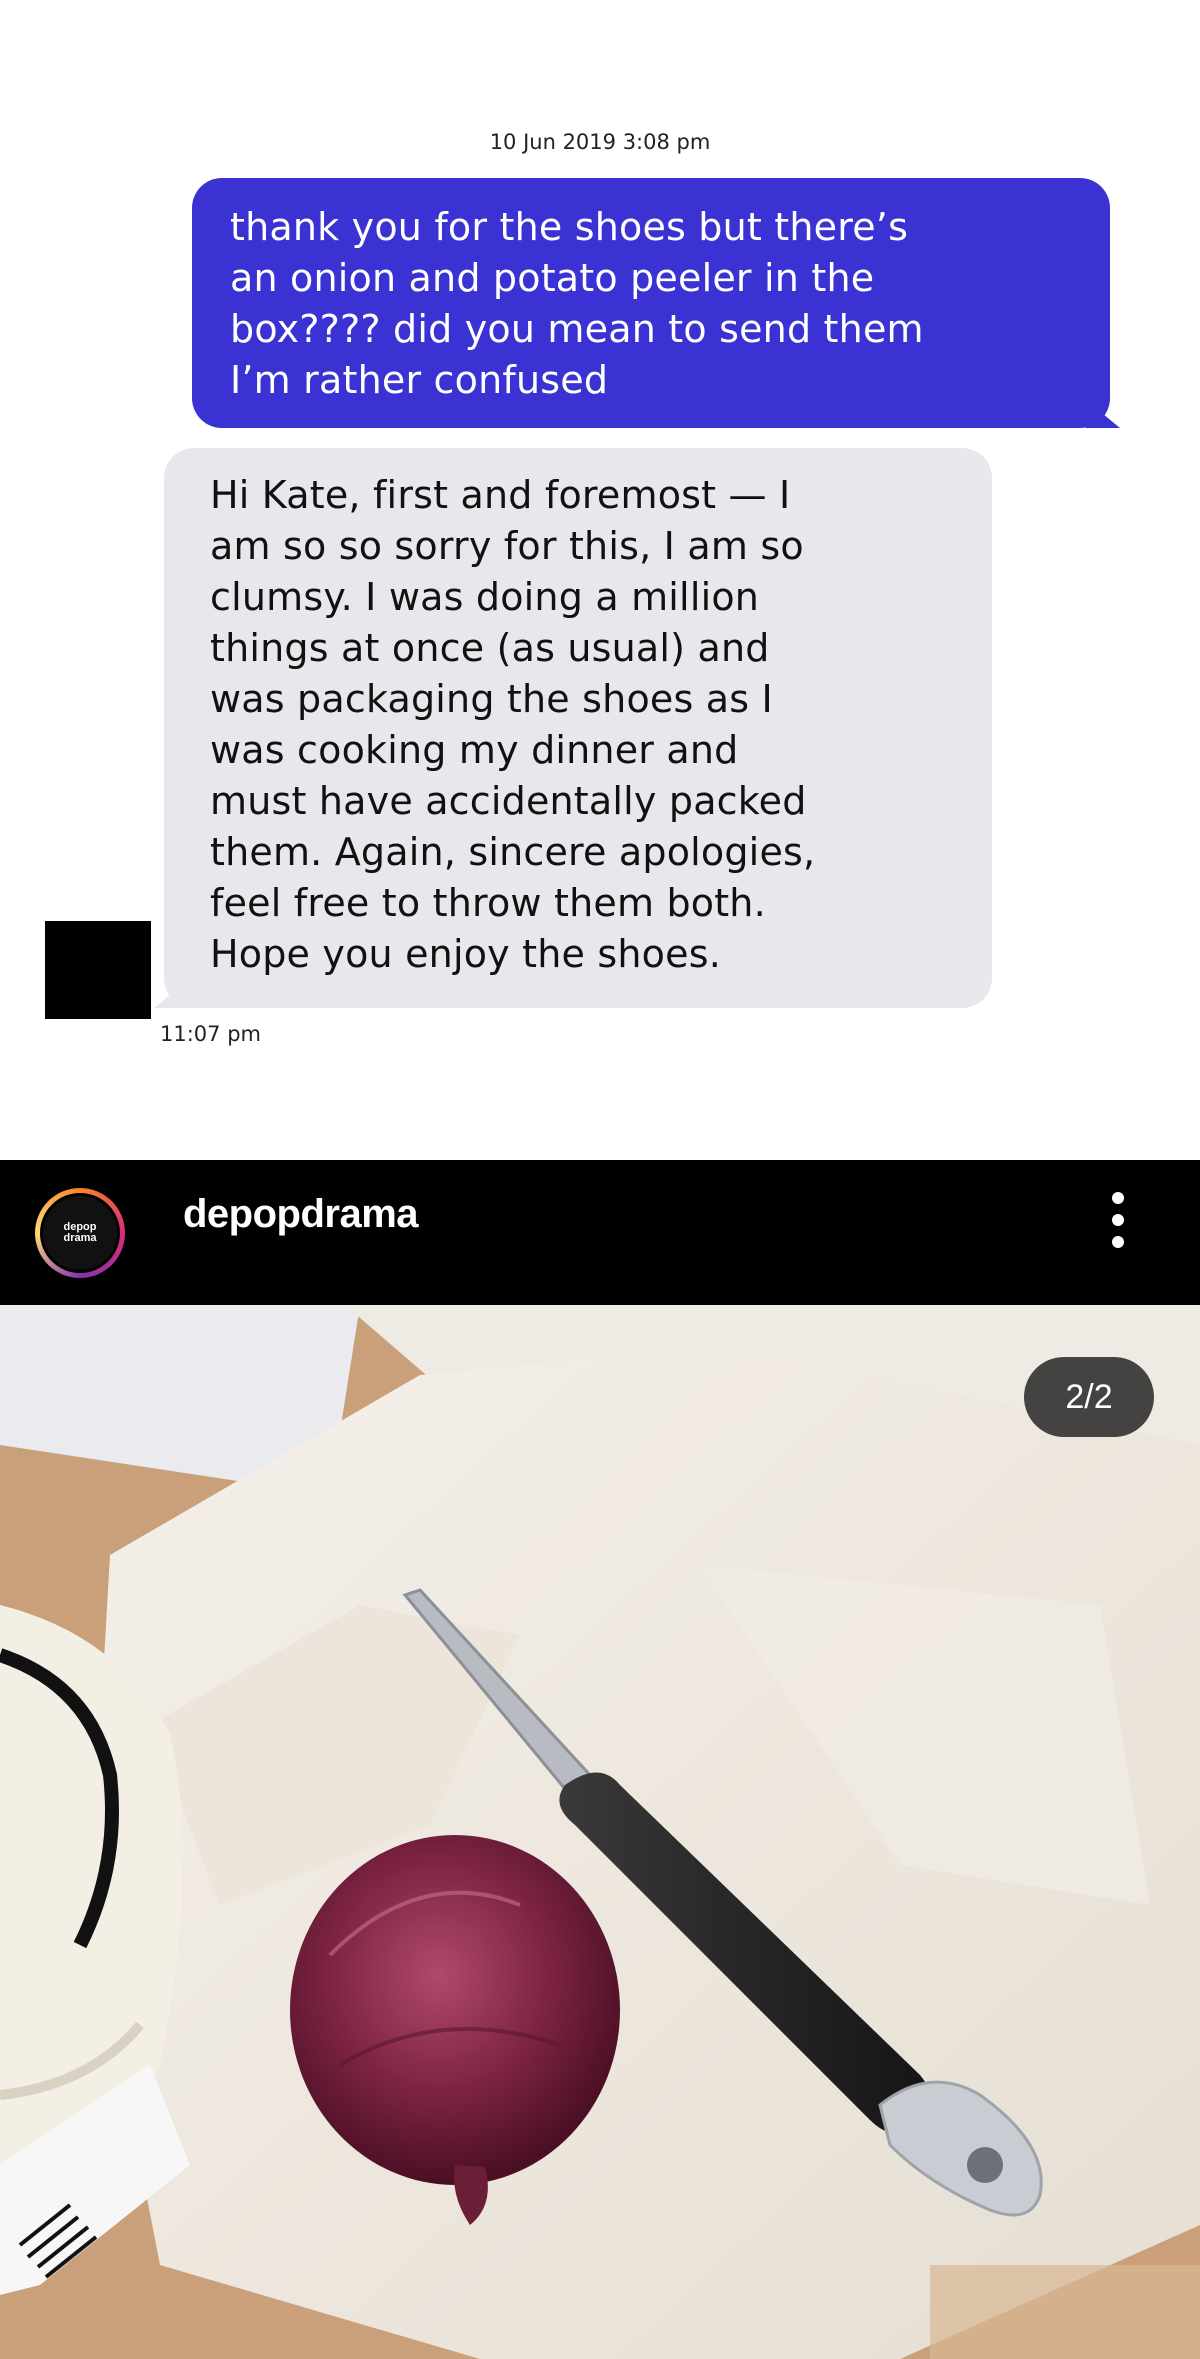 This screenshot has width=1200, height=2359. What do you see at coordinates (210, 1034) in the screenshot?
I see `timestamp-bottom: 11:07 pm` at bounding box center [210, 1034].